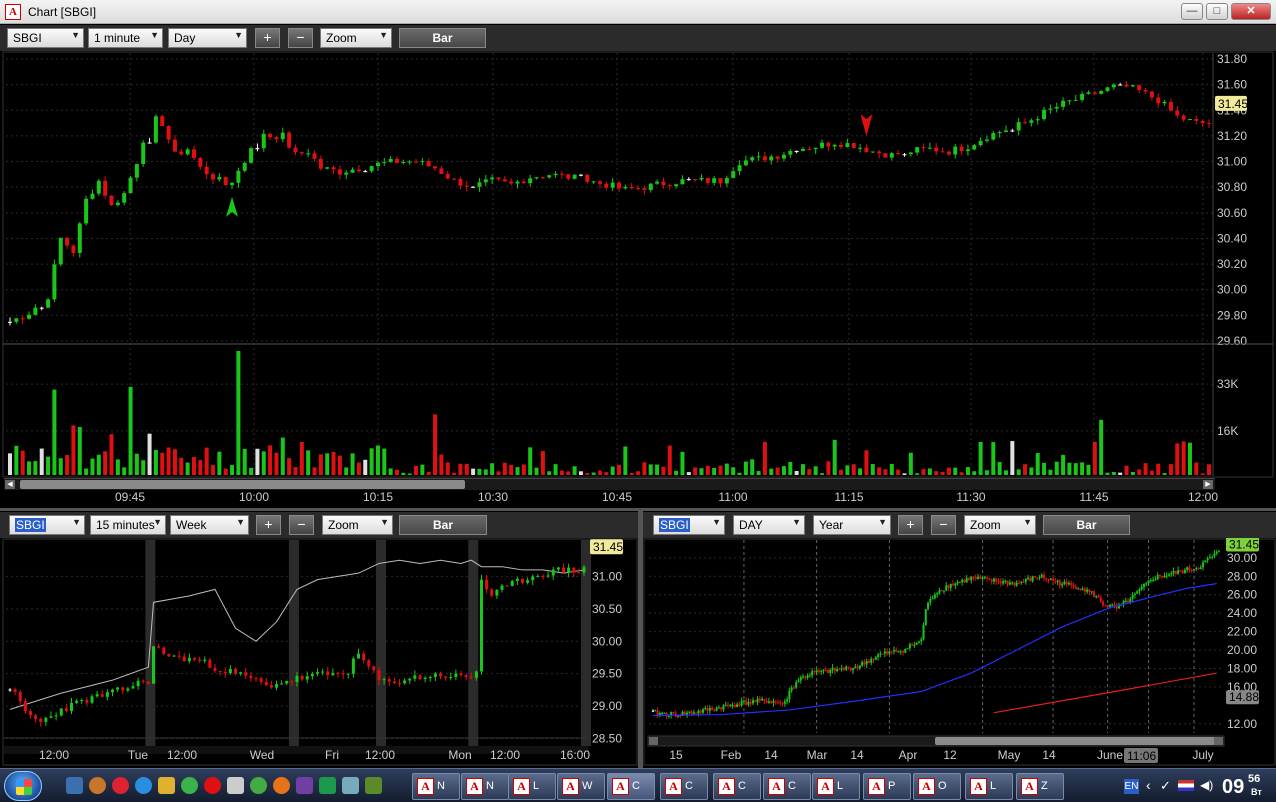 Image resolution: width=1276 pixels, height=802 pixels. What do you see at coordinates (1231, 103) in the screenshot?
I see `price-badge: 31.45` at bounding box center [1231, 103].